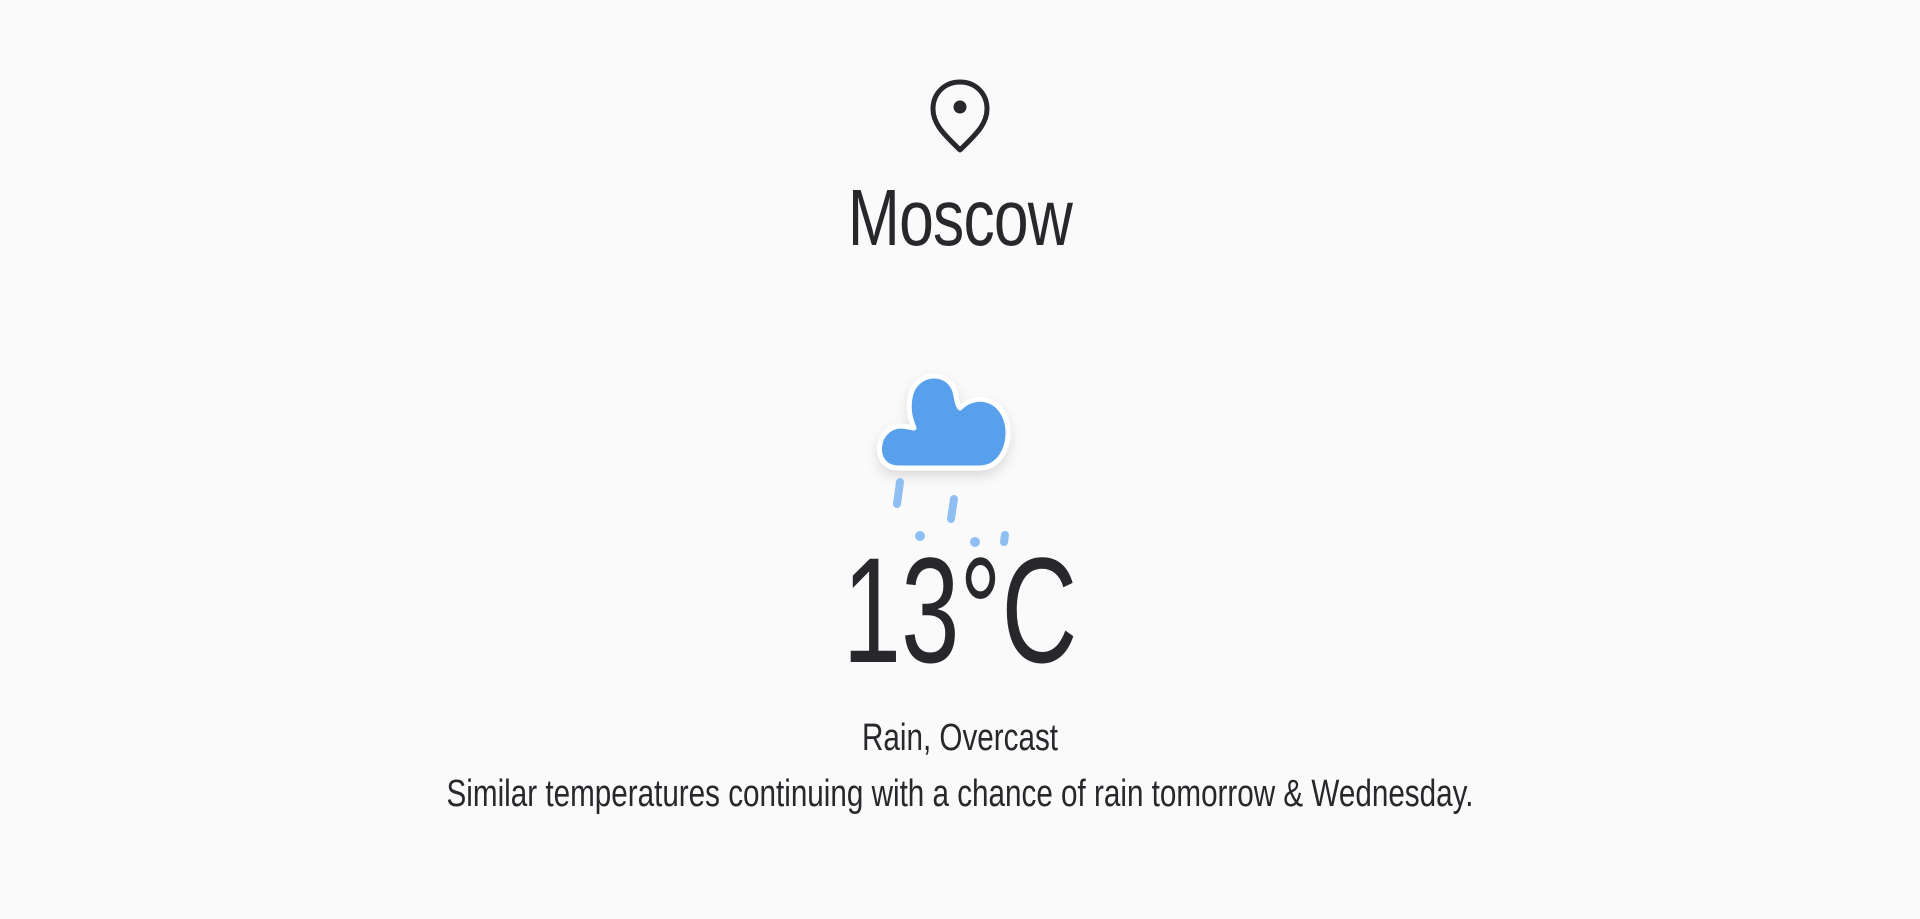 This screenshot has width=1920, height=919. What do you see at coordinates (944, 460) in the screenshot?
I see `rain-cloud-icon` at bounding box center [944, 460].